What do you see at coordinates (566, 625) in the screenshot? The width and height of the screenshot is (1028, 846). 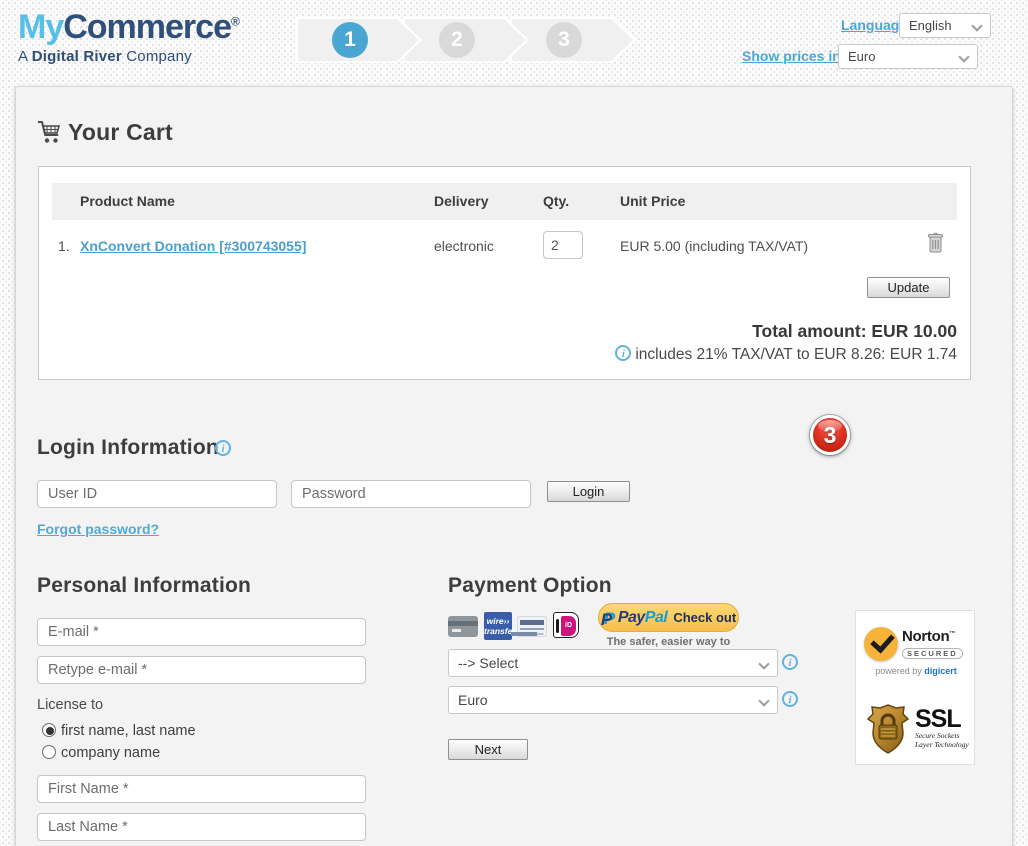 I see `ideal-icon: iD` at bounding box center [566, 625].